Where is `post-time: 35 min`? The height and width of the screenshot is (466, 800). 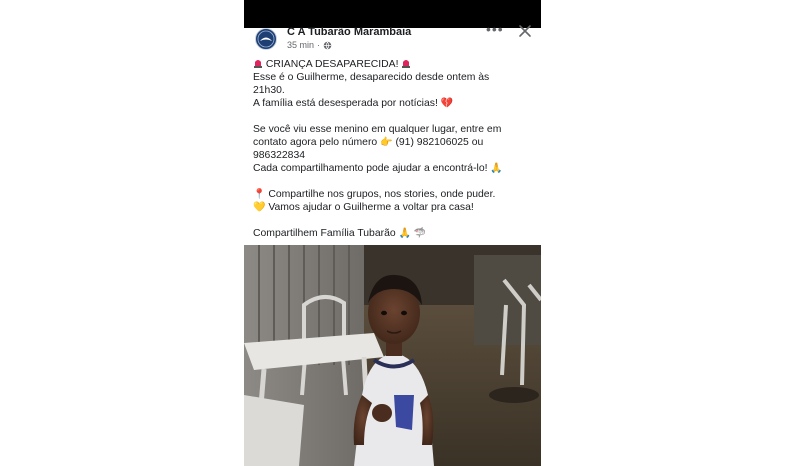
post-time: 35 min is located at coordinates (300, 45).